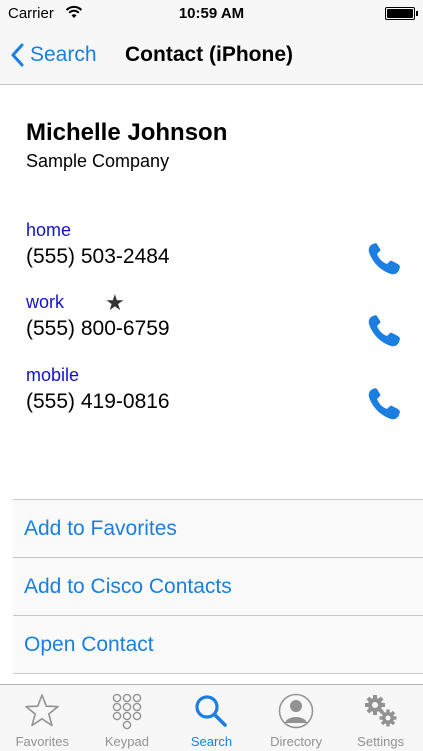 This screenshot has height=751, width=423. Describe the element at coordinates (98, 161) in the screenshot. I see `contact-company: Sample Company` at that location.